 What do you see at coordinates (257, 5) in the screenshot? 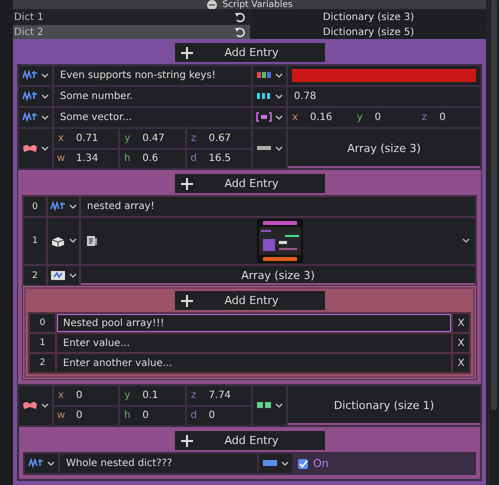
I see `section-title: Script Variables` at bounding box center [257, 5].